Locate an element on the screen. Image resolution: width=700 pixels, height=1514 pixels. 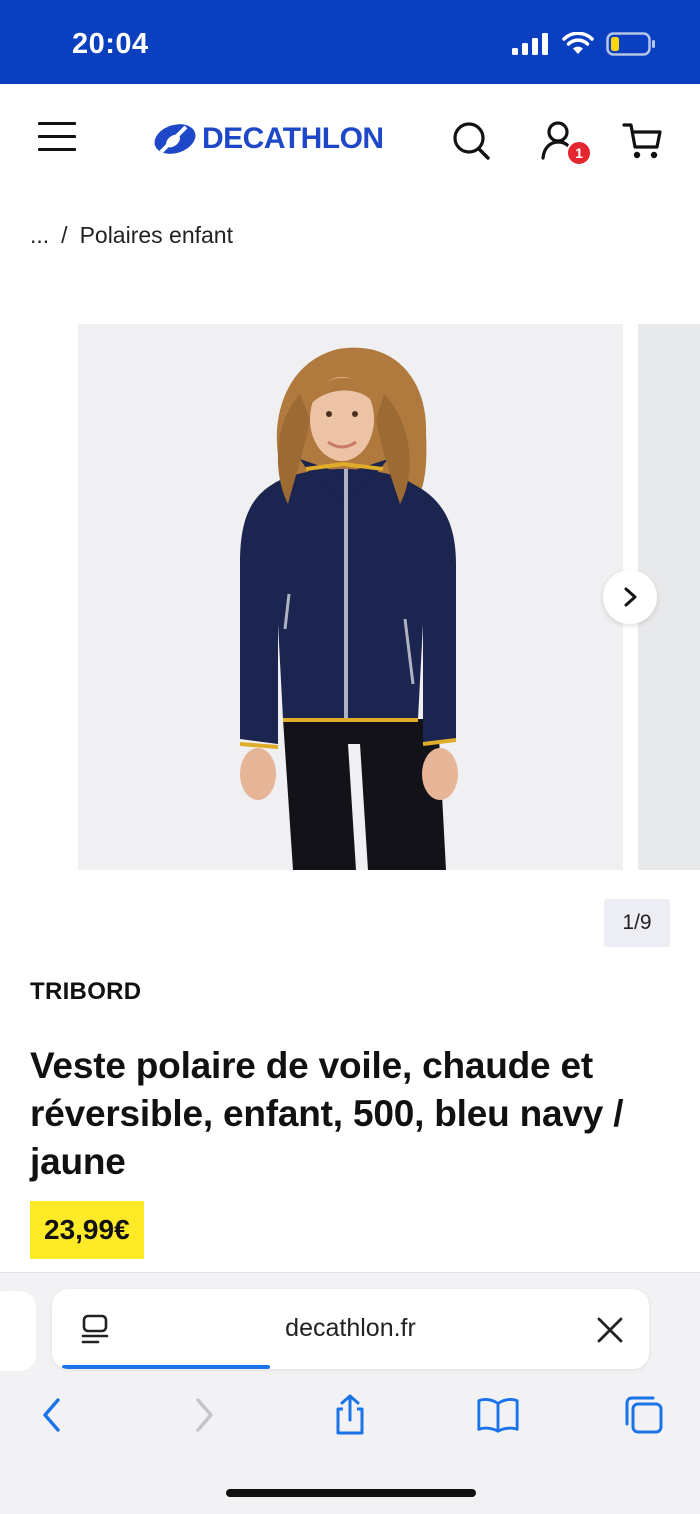
cart-button is located at coordinates (642, 141).